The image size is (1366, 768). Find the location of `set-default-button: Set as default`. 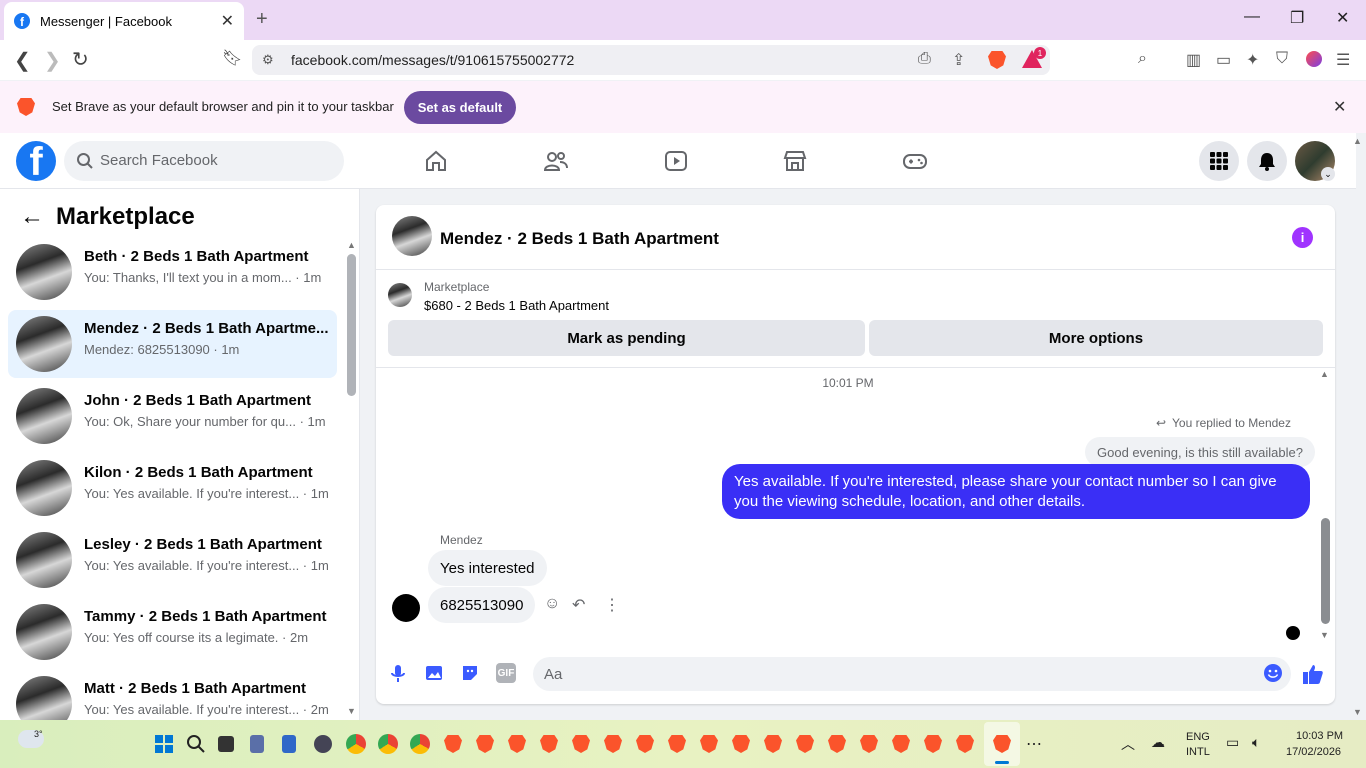

set-default-button: Set as default is located at coordinates (460, 107).